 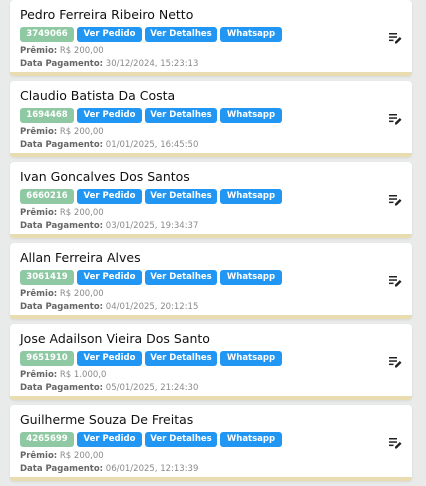 I want to click on customer-name: Pedro Ferreira Ribeiro Netto, so click(x=107, y=14).